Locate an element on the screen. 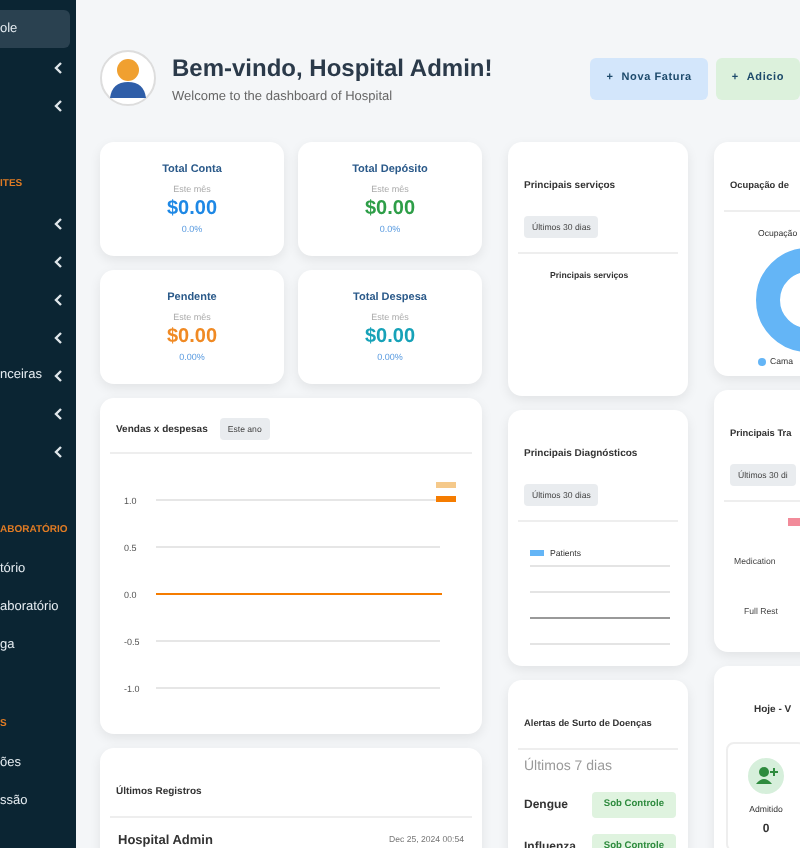 This screenshot has height=848, width=800. welcome-title: Bem-vindo, Hospital Admin! is located at coordinates (332, 67).